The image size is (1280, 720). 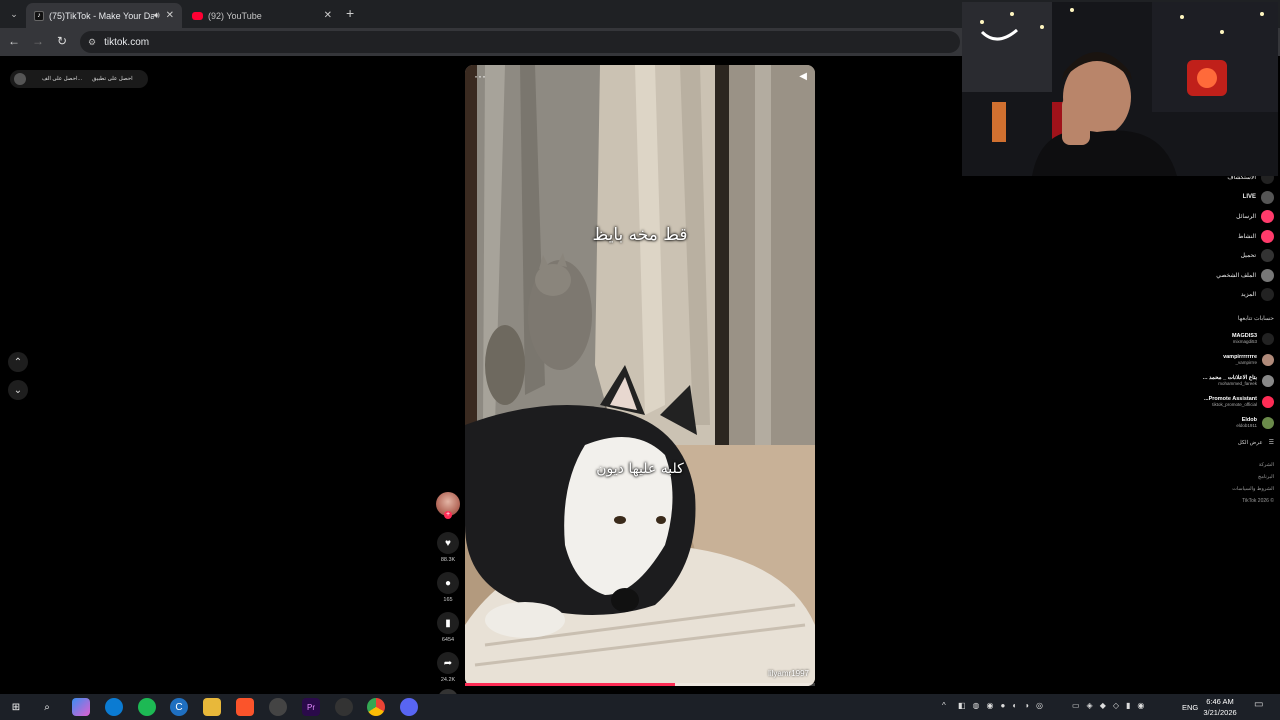 What do you see at coordinates (1013, 705) in the screenshot?
I see `system-tray-icons: ◧◍◉●◐◑◎` at bounding box center [1013, 705].